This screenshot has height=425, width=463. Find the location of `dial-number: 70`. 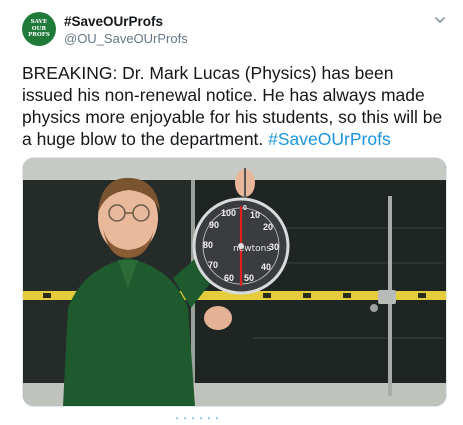

dial-number: 70 is located at coordinates (213, 265).